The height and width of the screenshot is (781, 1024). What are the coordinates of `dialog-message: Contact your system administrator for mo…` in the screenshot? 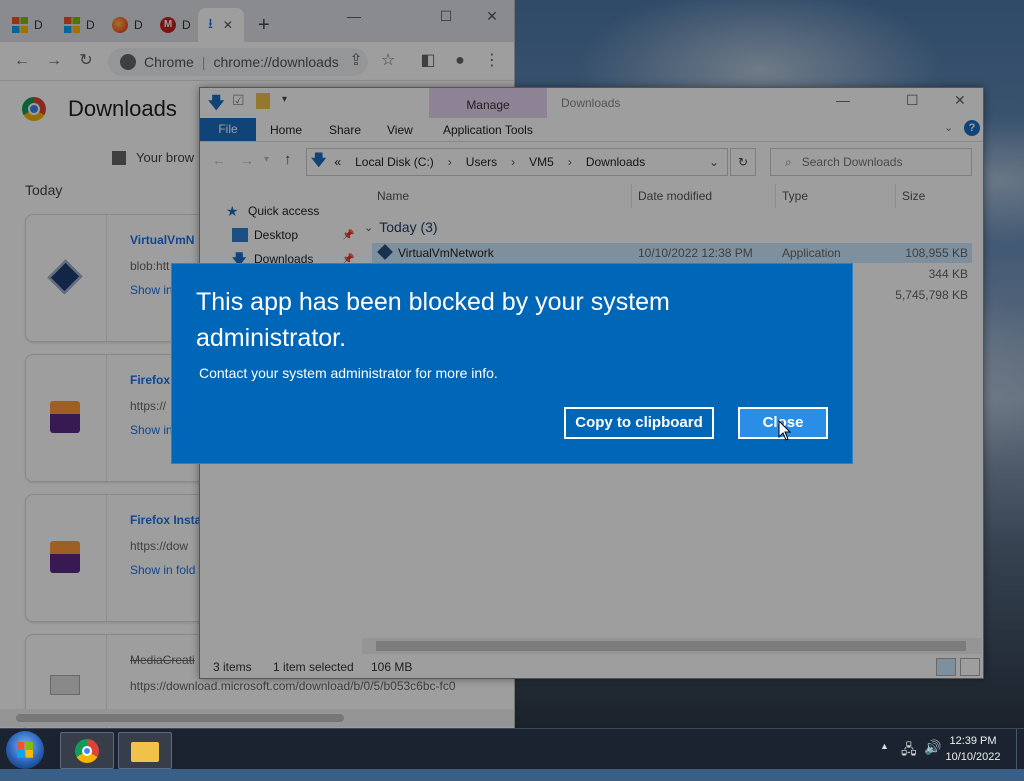 It's located at (348, 373).